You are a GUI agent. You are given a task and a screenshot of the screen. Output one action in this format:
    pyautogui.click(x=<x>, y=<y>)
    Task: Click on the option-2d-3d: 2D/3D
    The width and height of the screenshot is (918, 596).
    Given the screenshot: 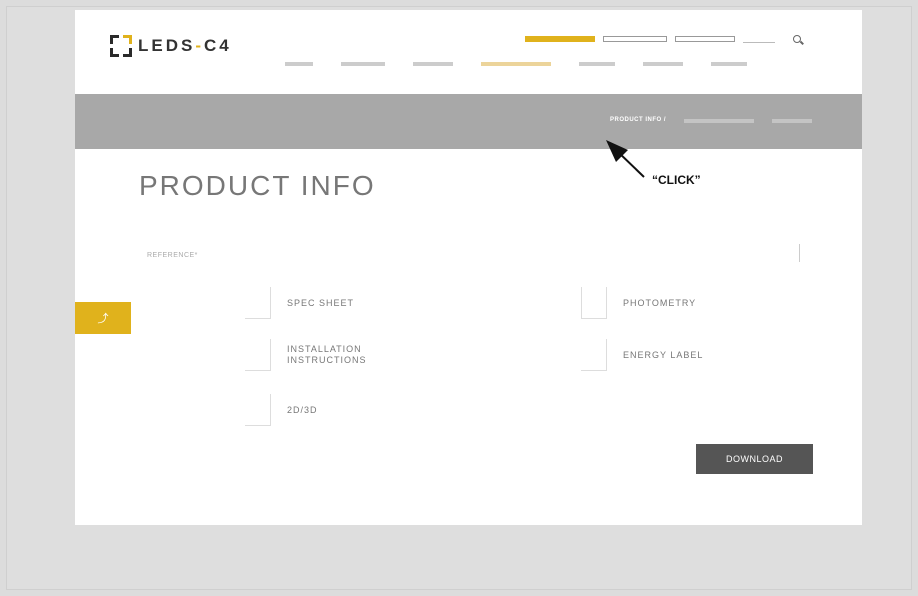 What is the action you would take?
    pyautogui.click(x=281, y=410)
    